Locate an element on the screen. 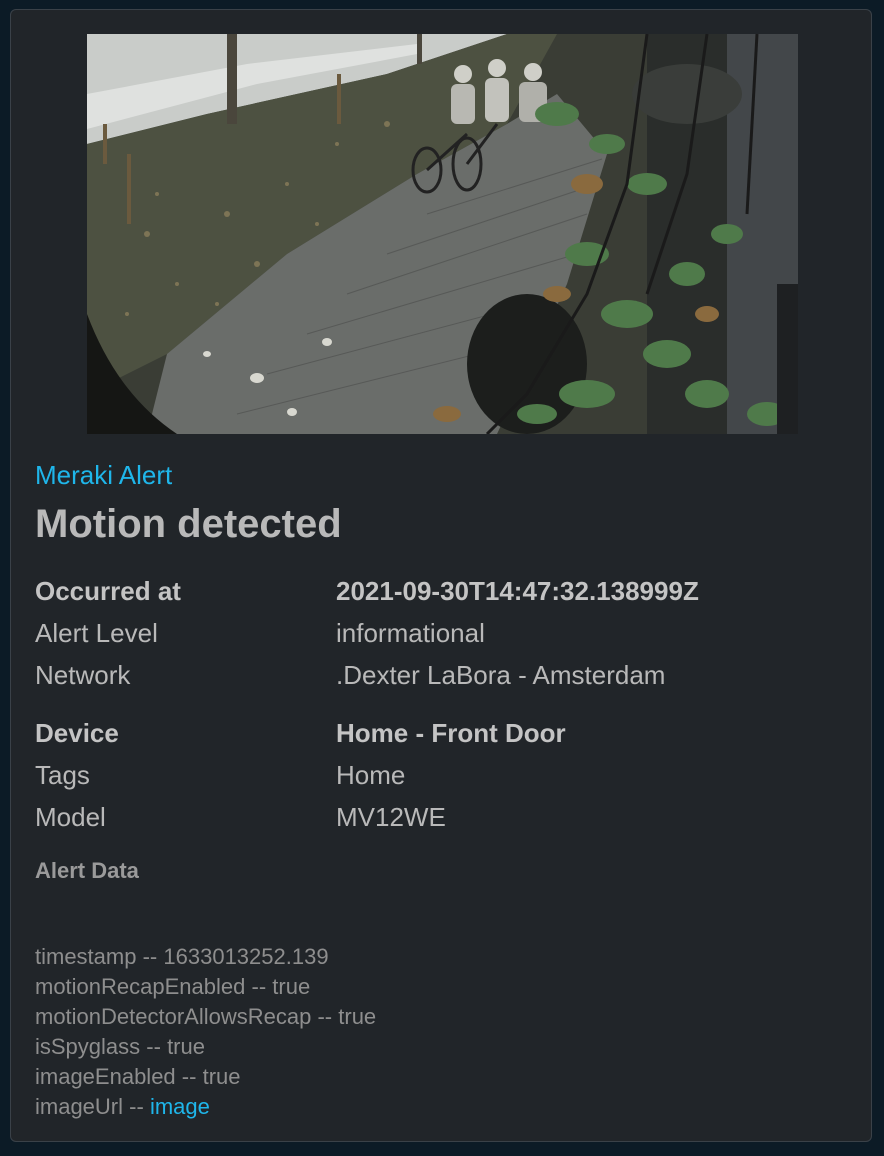 Image resolution: width=884 pixels, height=1156 pixels. device-value: Home - Front Door is located at coordinates (451, 733).